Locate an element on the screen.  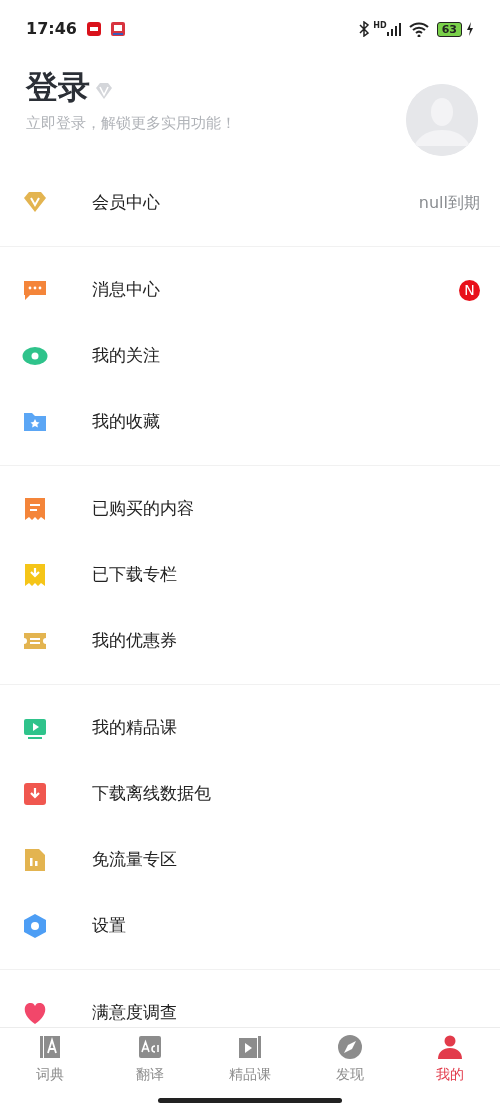
dictionary-icon is located at coordinates (50, 1046).